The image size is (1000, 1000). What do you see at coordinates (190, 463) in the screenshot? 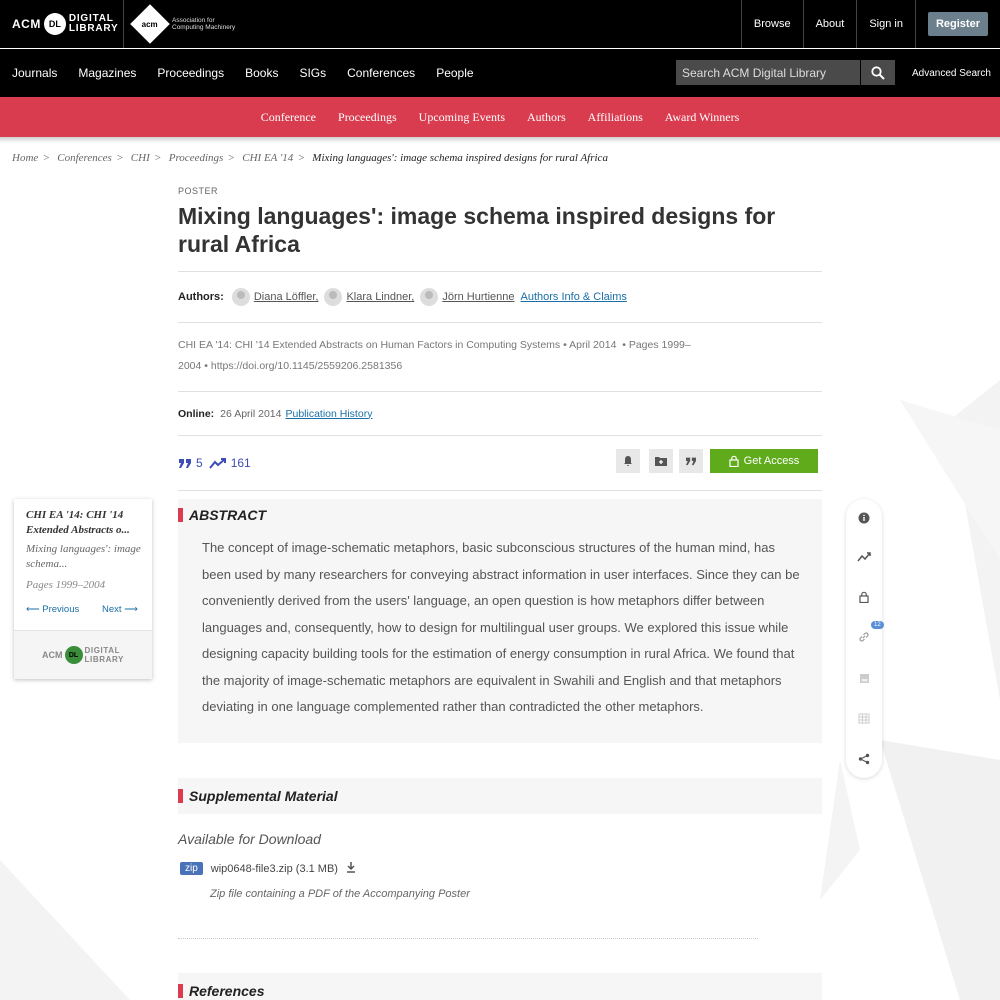
I see `citation-count: 5` at bounding box center [190, 463].